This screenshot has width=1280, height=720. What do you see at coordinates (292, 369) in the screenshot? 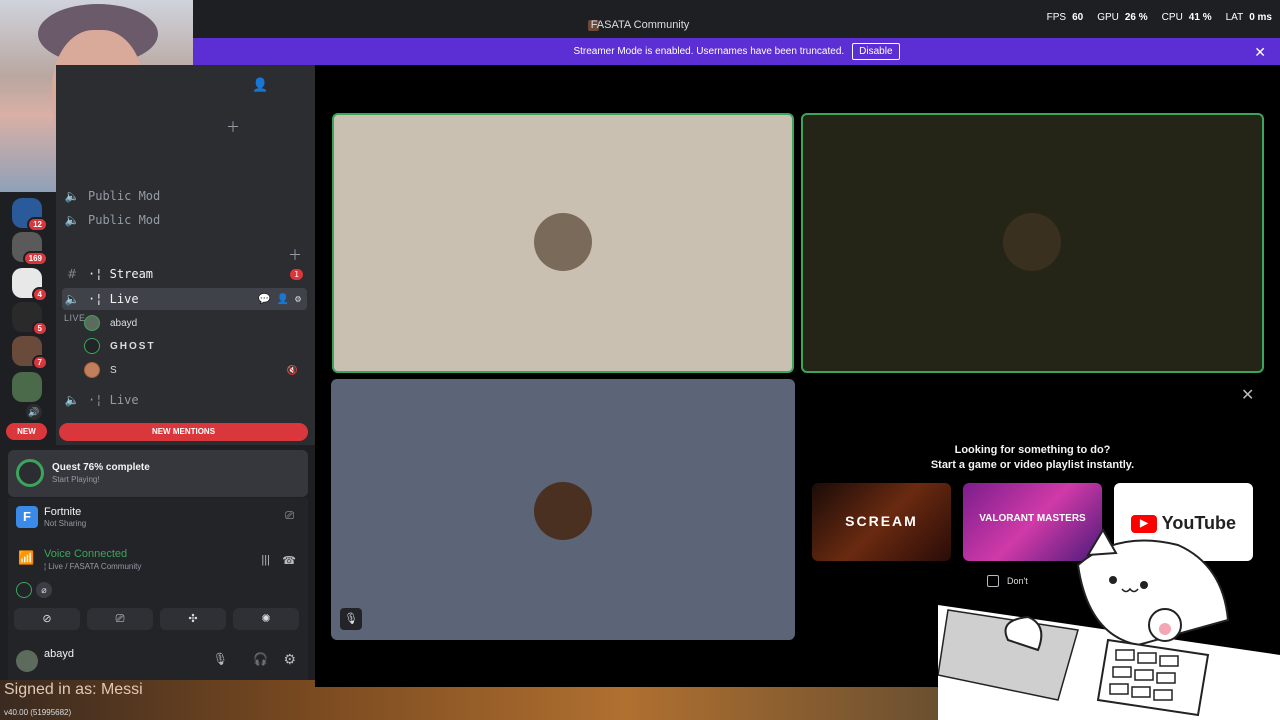
I see `muted-icon: 🔇` at bounding box center [292, 369].